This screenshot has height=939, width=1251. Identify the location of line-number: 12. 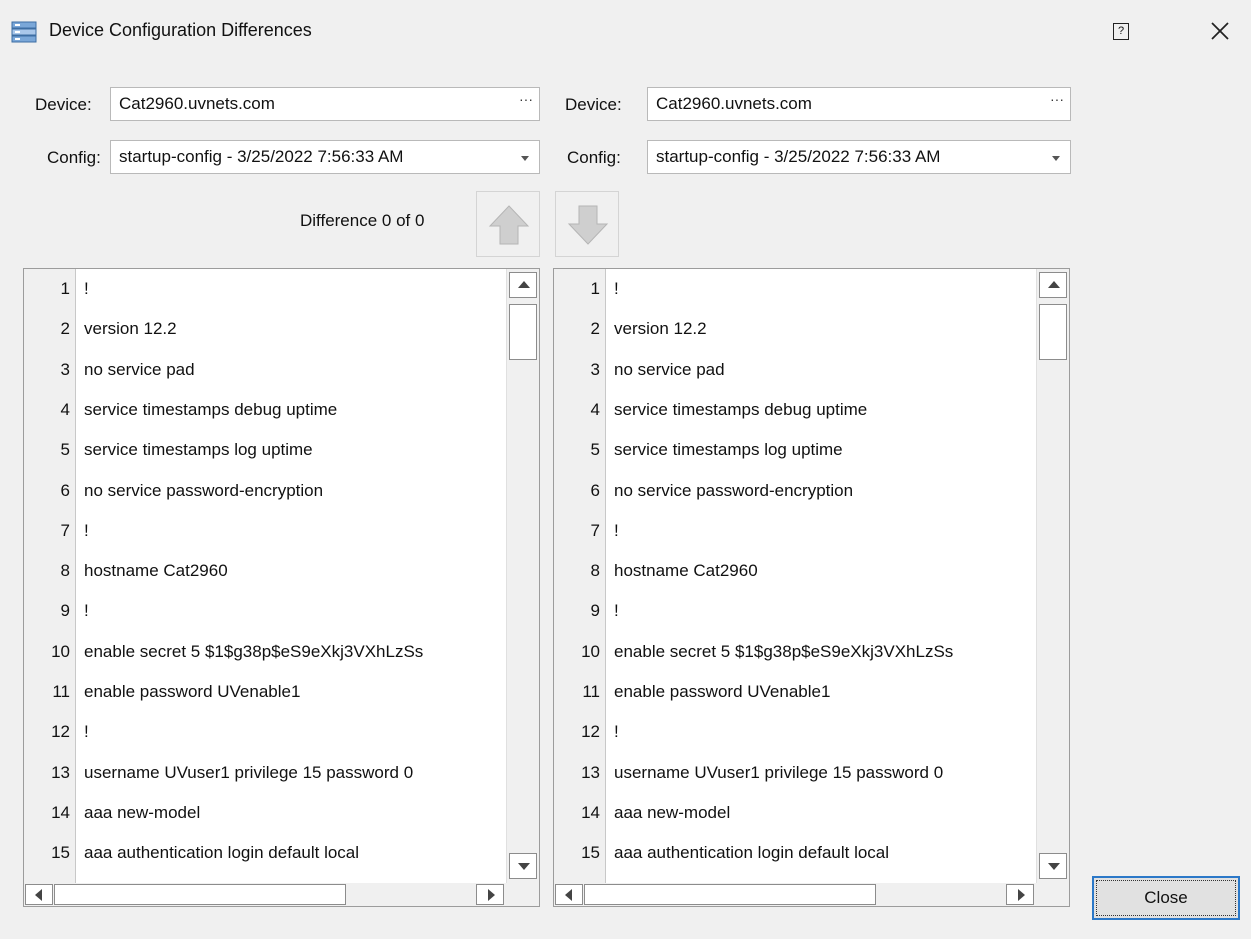
(60, 732).